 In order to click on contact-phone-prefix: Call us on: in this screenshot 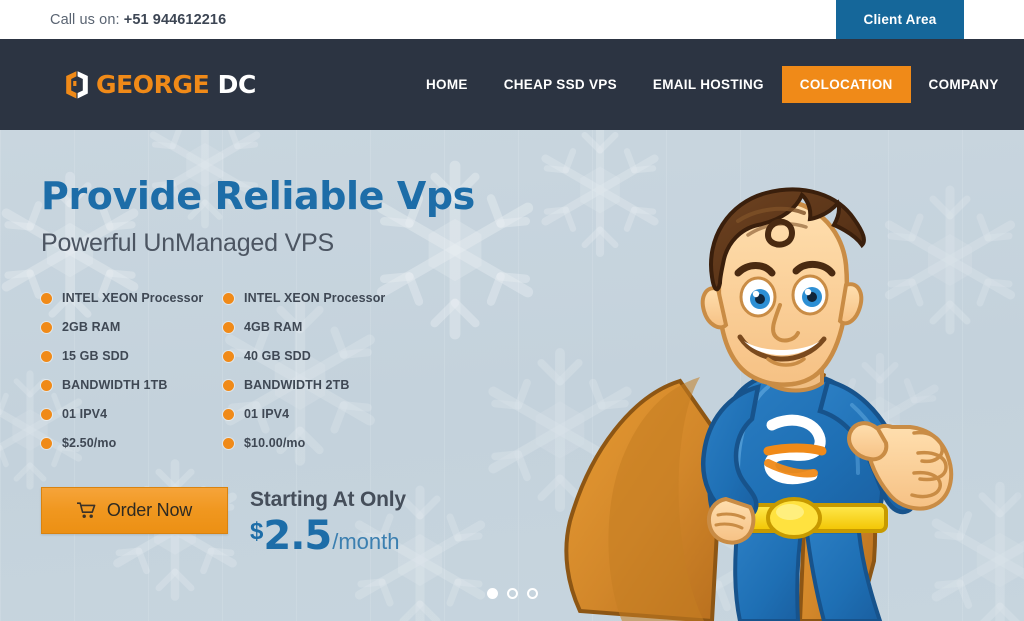, I will do `click(87, 19)`.